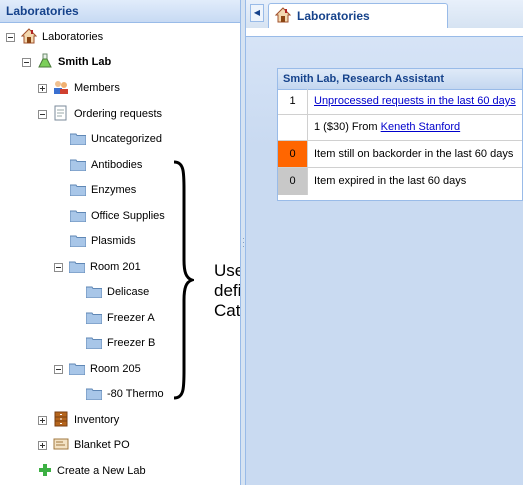 The width and height of the screenshot is (523, 485). Describe the element at coordinates (128, 292) in the screenshot. I see `tree-node-label: Delicase` at that location.